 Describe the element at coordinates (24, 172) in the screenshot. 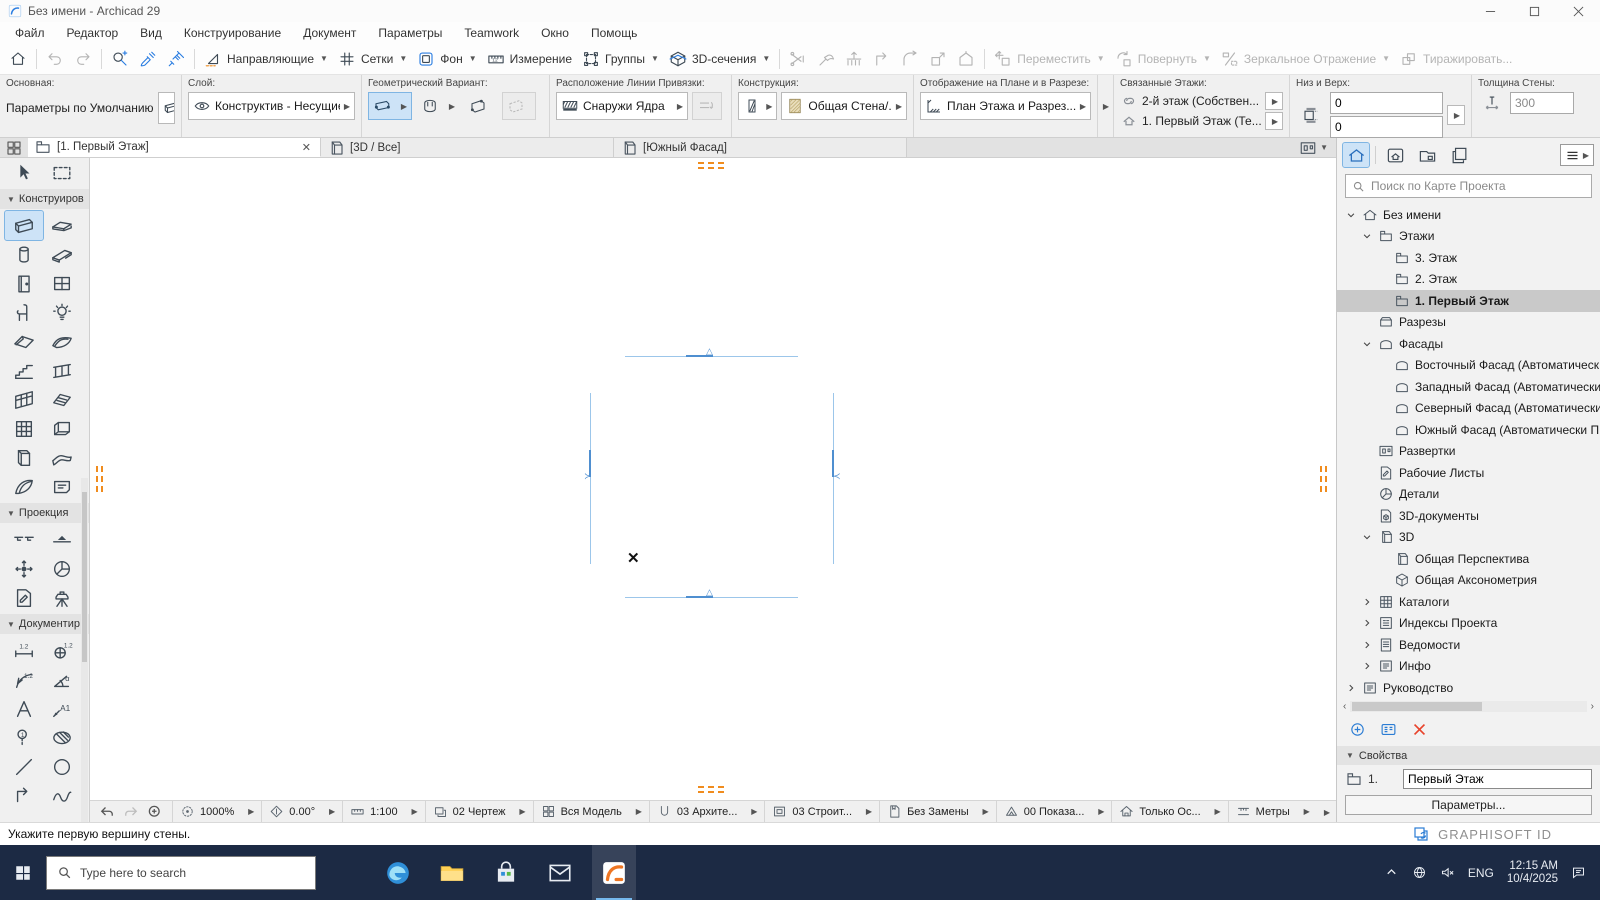

I see `cursor-tool-button` at that location.